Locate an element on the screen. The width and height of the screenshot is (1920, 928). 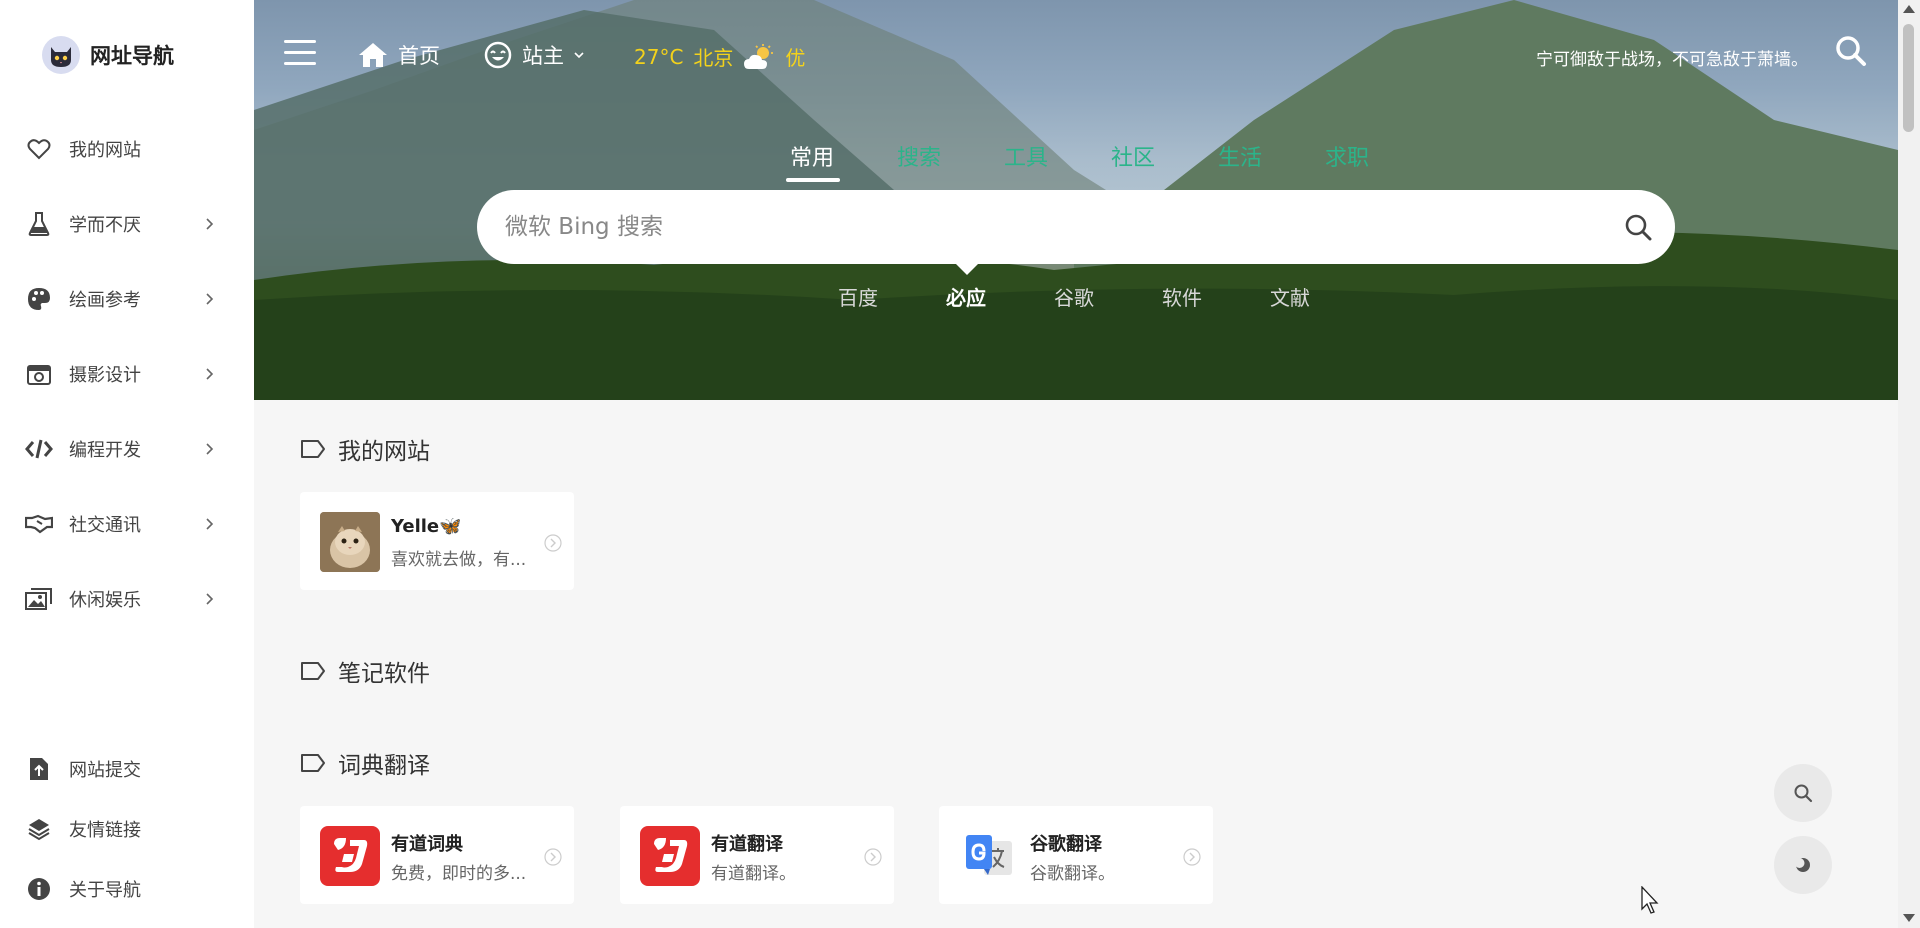
sidebar-item-about: 关于导航 is located at coordinates (127, 889).